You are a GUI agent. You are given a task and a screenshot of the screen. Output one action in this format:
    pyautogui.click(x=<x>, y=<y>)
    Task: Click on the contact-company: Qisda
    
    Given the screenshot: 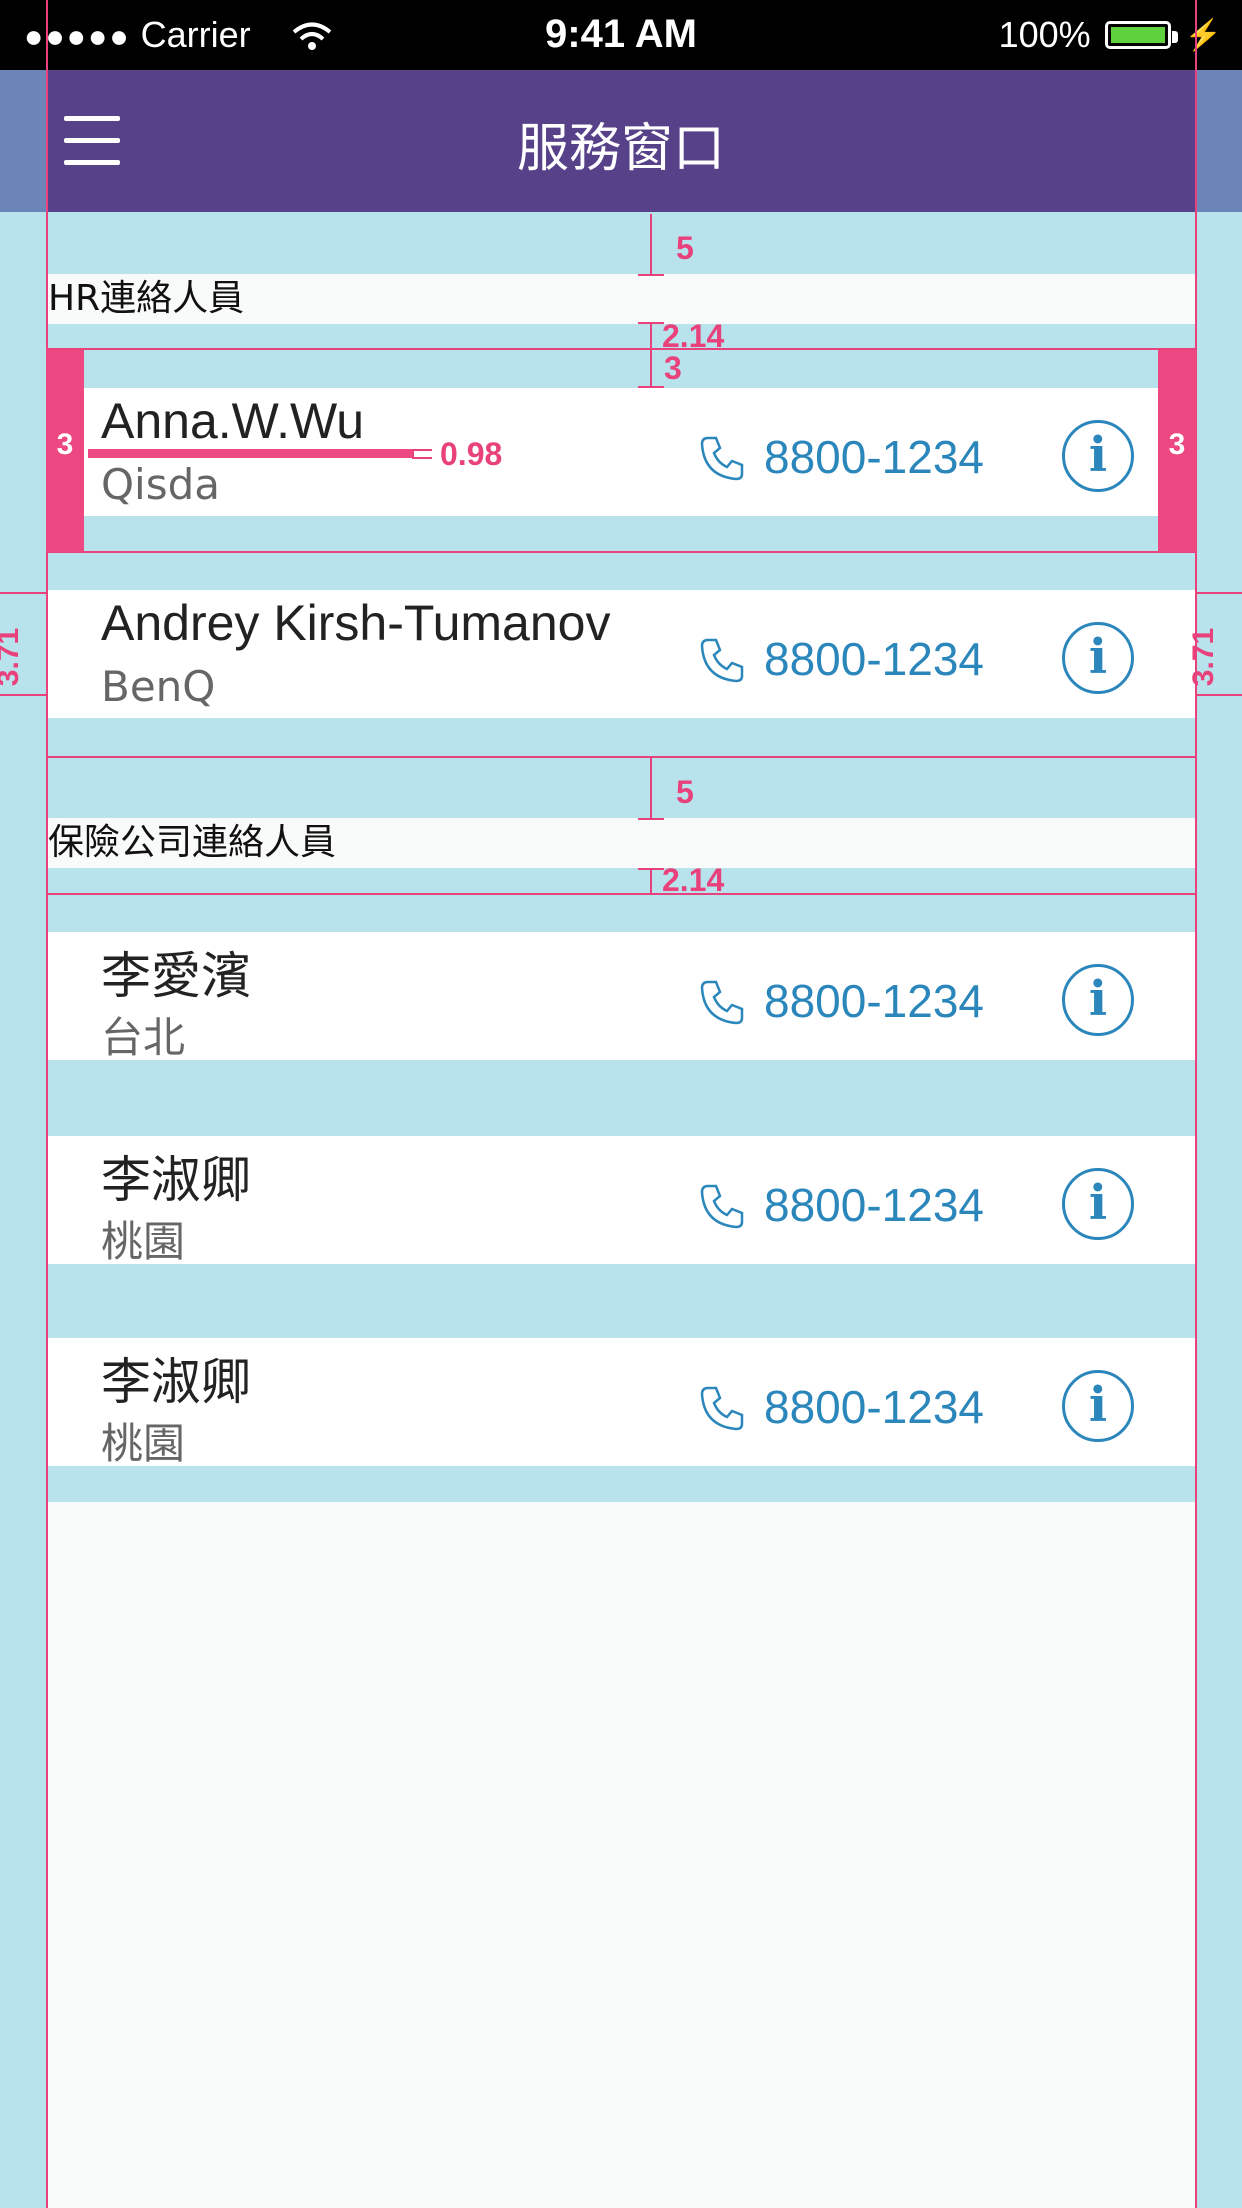 What is the action you would take?
    pyautogui.click(x=161, y=484)
    